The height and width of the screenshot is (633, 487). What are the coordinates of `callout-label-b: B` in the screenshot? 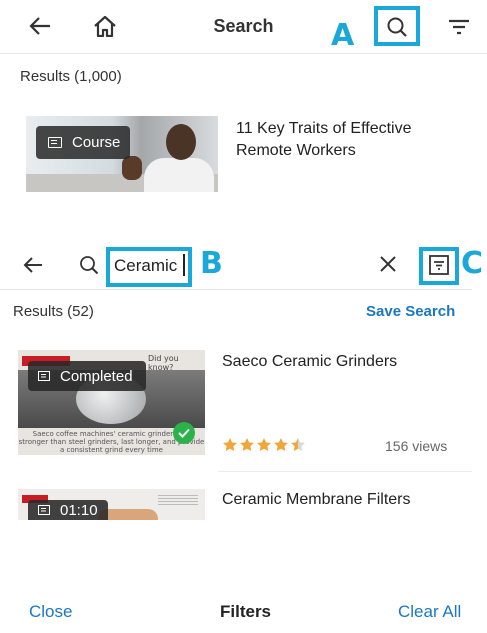 It's located at (211, 263).